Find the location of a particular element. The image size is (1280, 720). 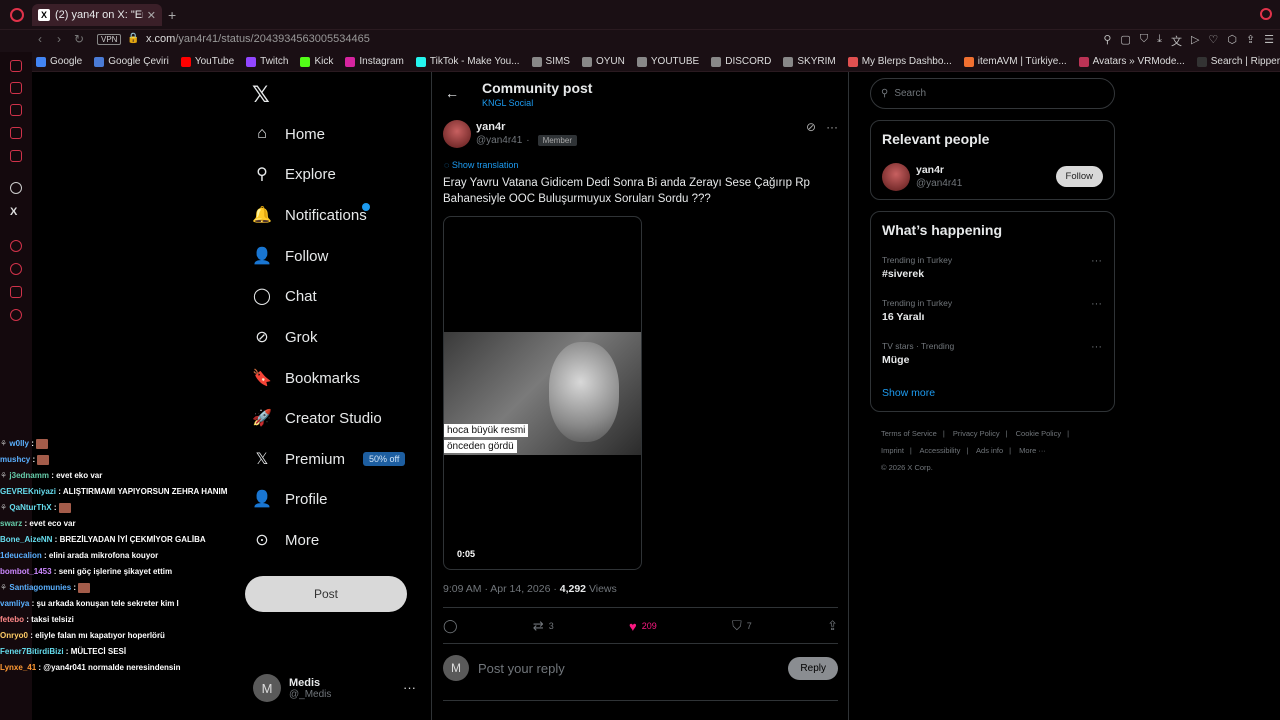

lock-icon: 🔒 is located at coordinates (133, 38).